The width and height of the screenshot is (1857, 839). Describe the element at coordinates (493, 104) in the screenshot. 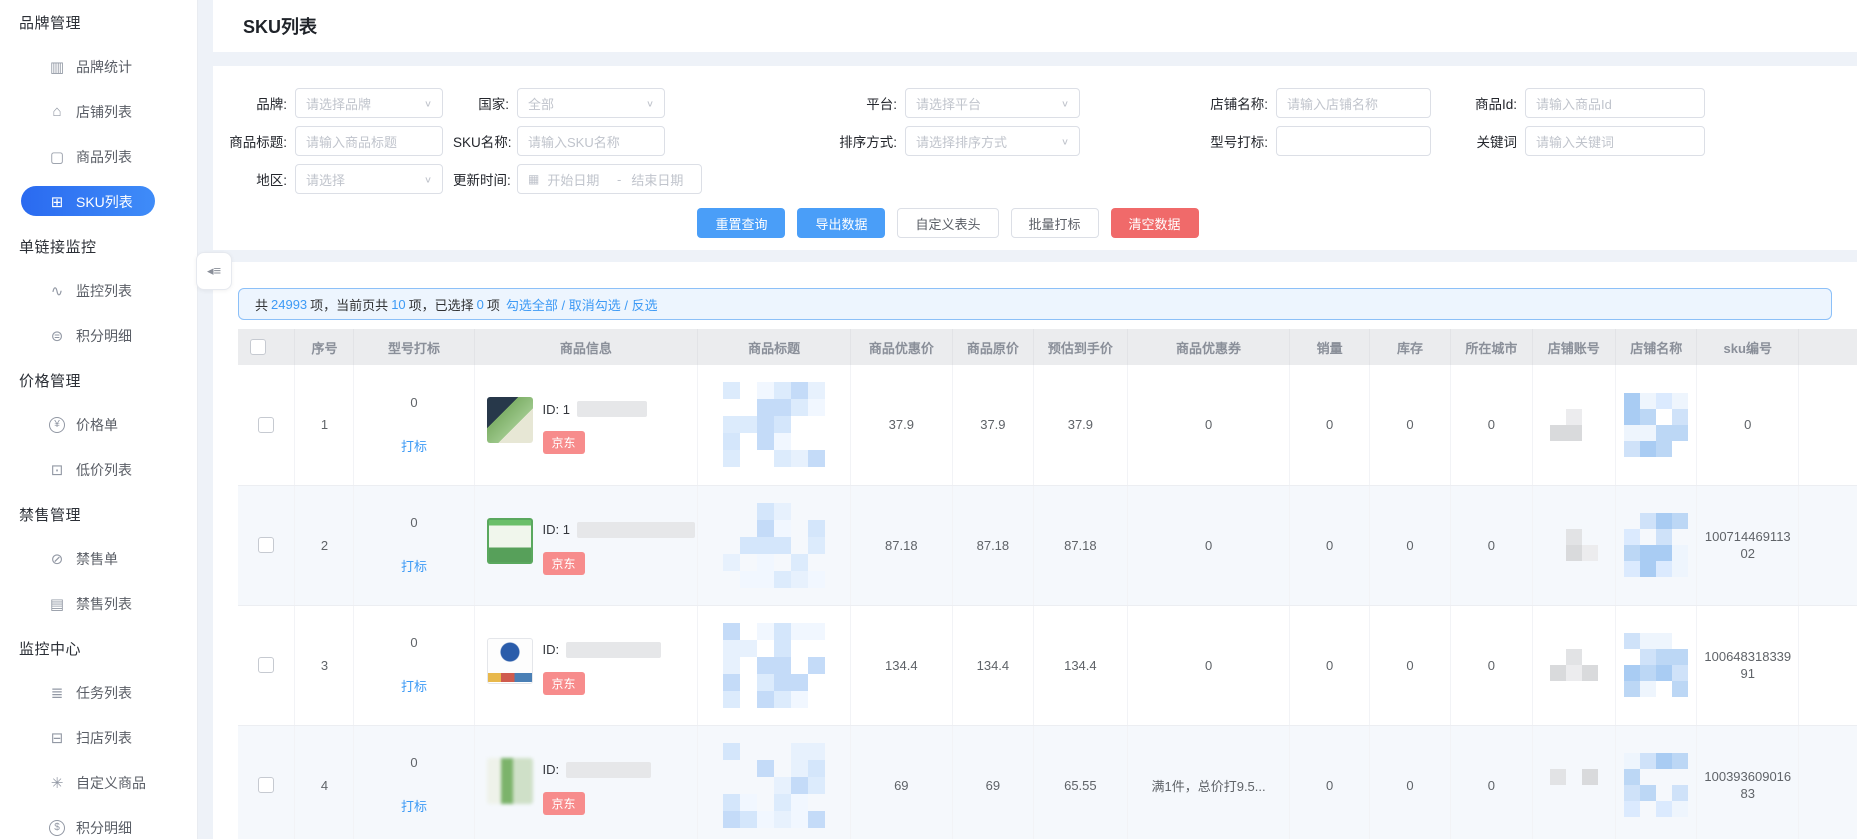

I see `filter-label-country: 国家:` at that location.